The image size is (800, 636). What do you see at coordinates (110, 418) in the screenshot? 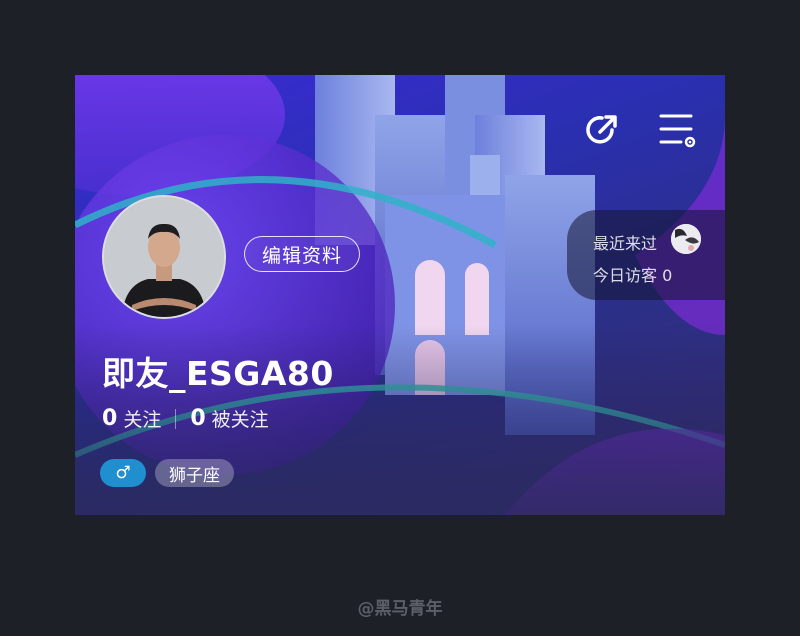
I see `following-count: 0` at bounding box center [110, 418].